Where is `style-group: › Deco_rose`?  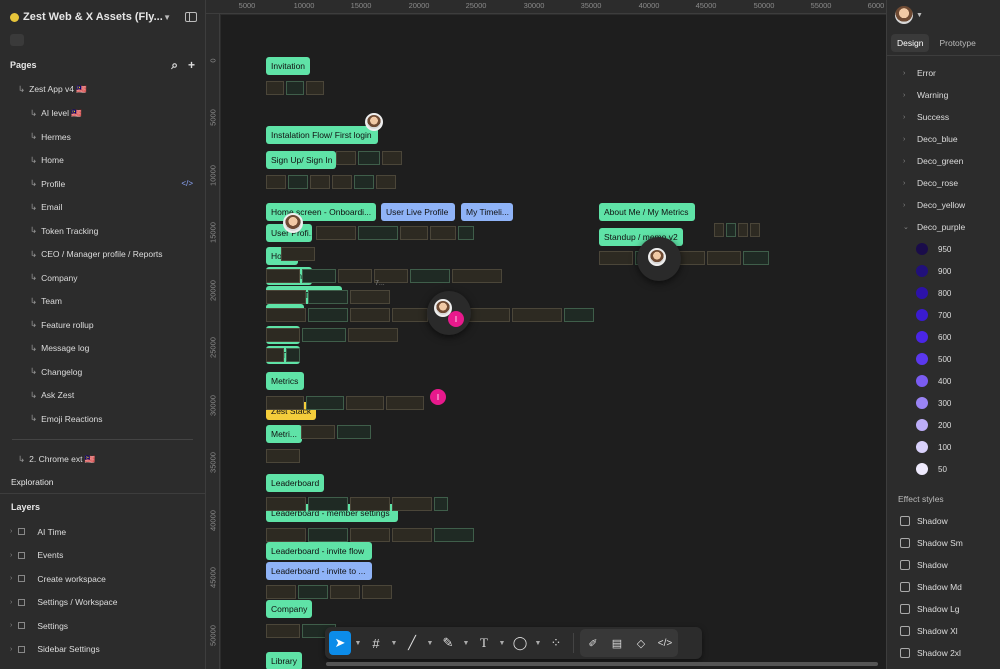 style-group: › Deco_rose is located at coordinates (943, 183).